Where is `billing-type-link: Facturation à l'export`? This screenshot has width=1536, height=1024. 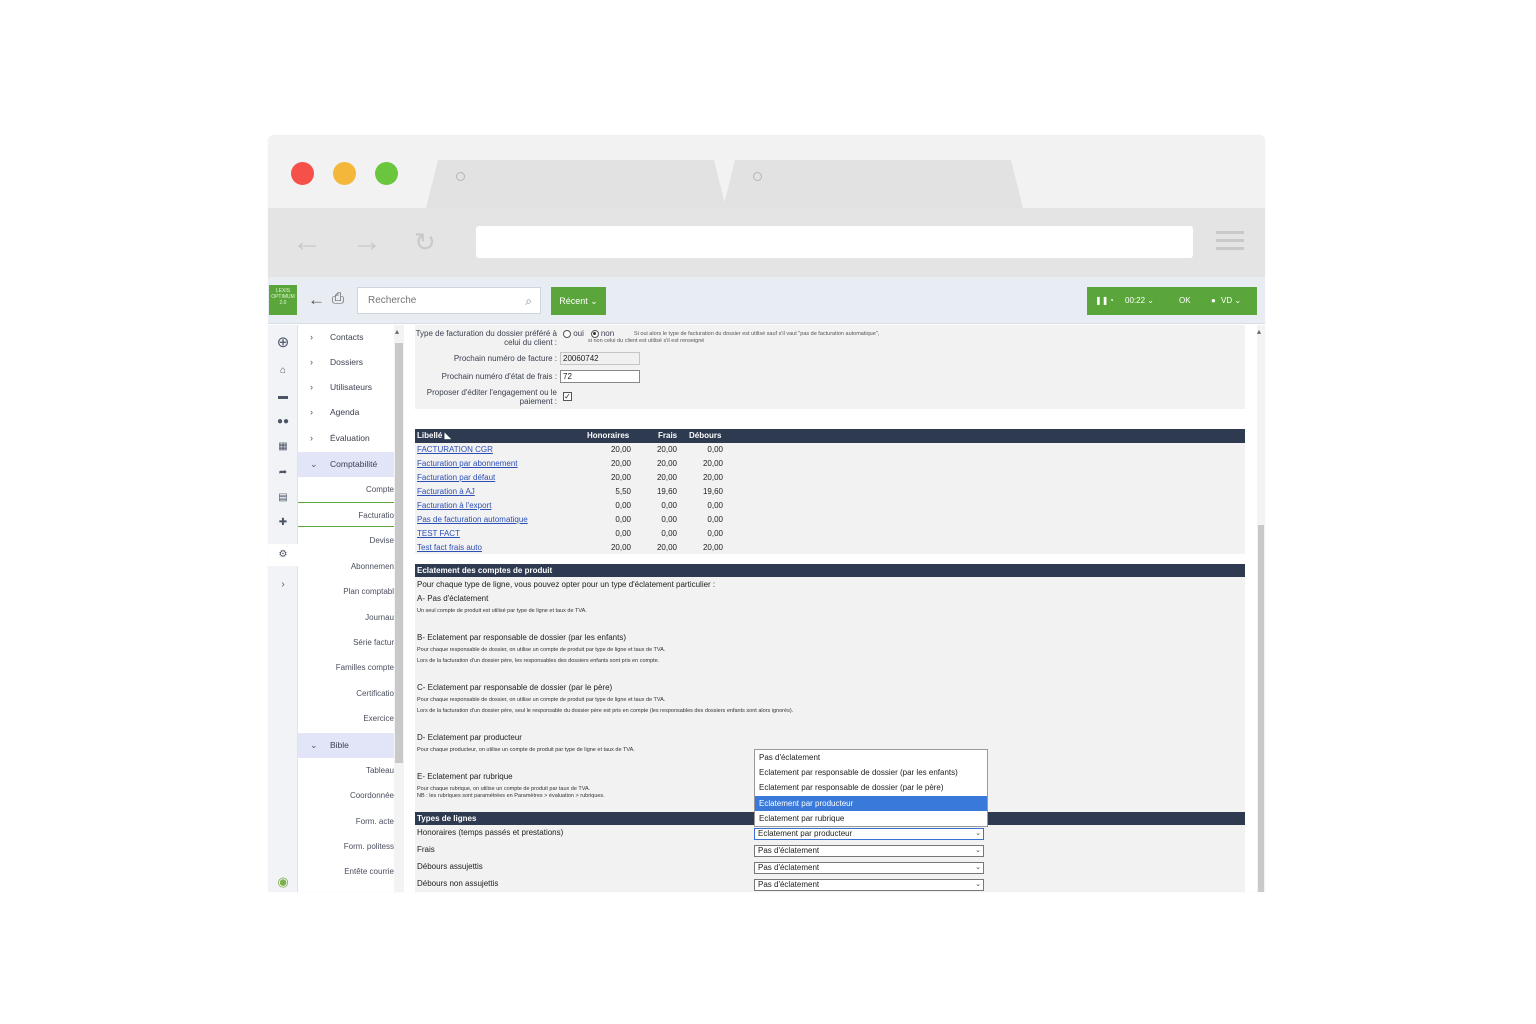
billing-type-link: Facturation à l'export is located at coordinates (454, 506).